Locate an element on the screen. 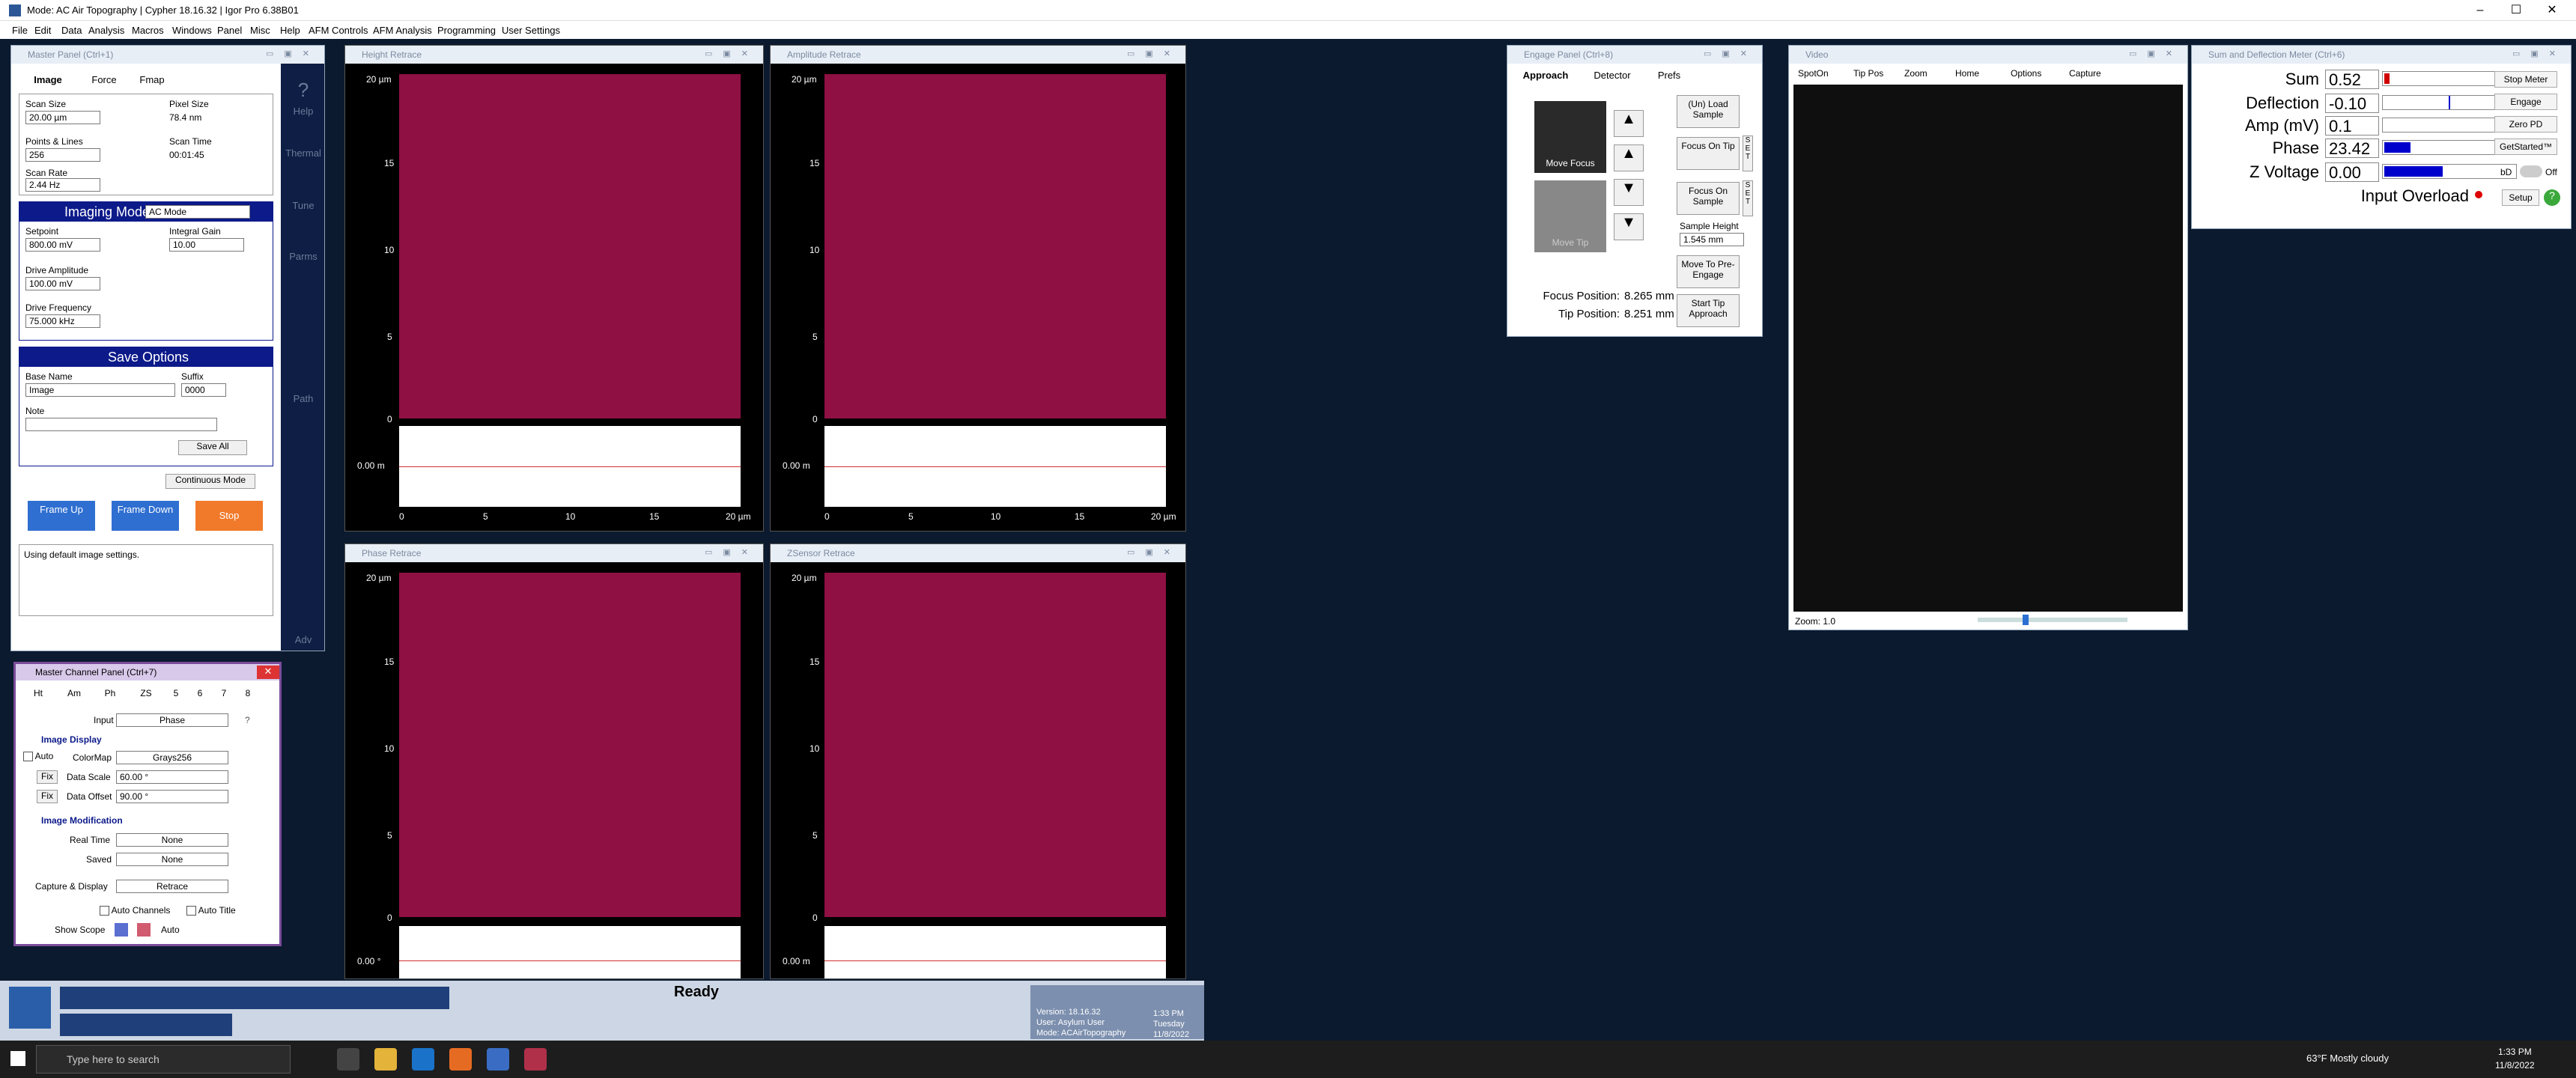 The width and height of the screenshot is (2576, 1078). focus-on-tip-button: Focus On Tip is located at coordinates (1708, 153).